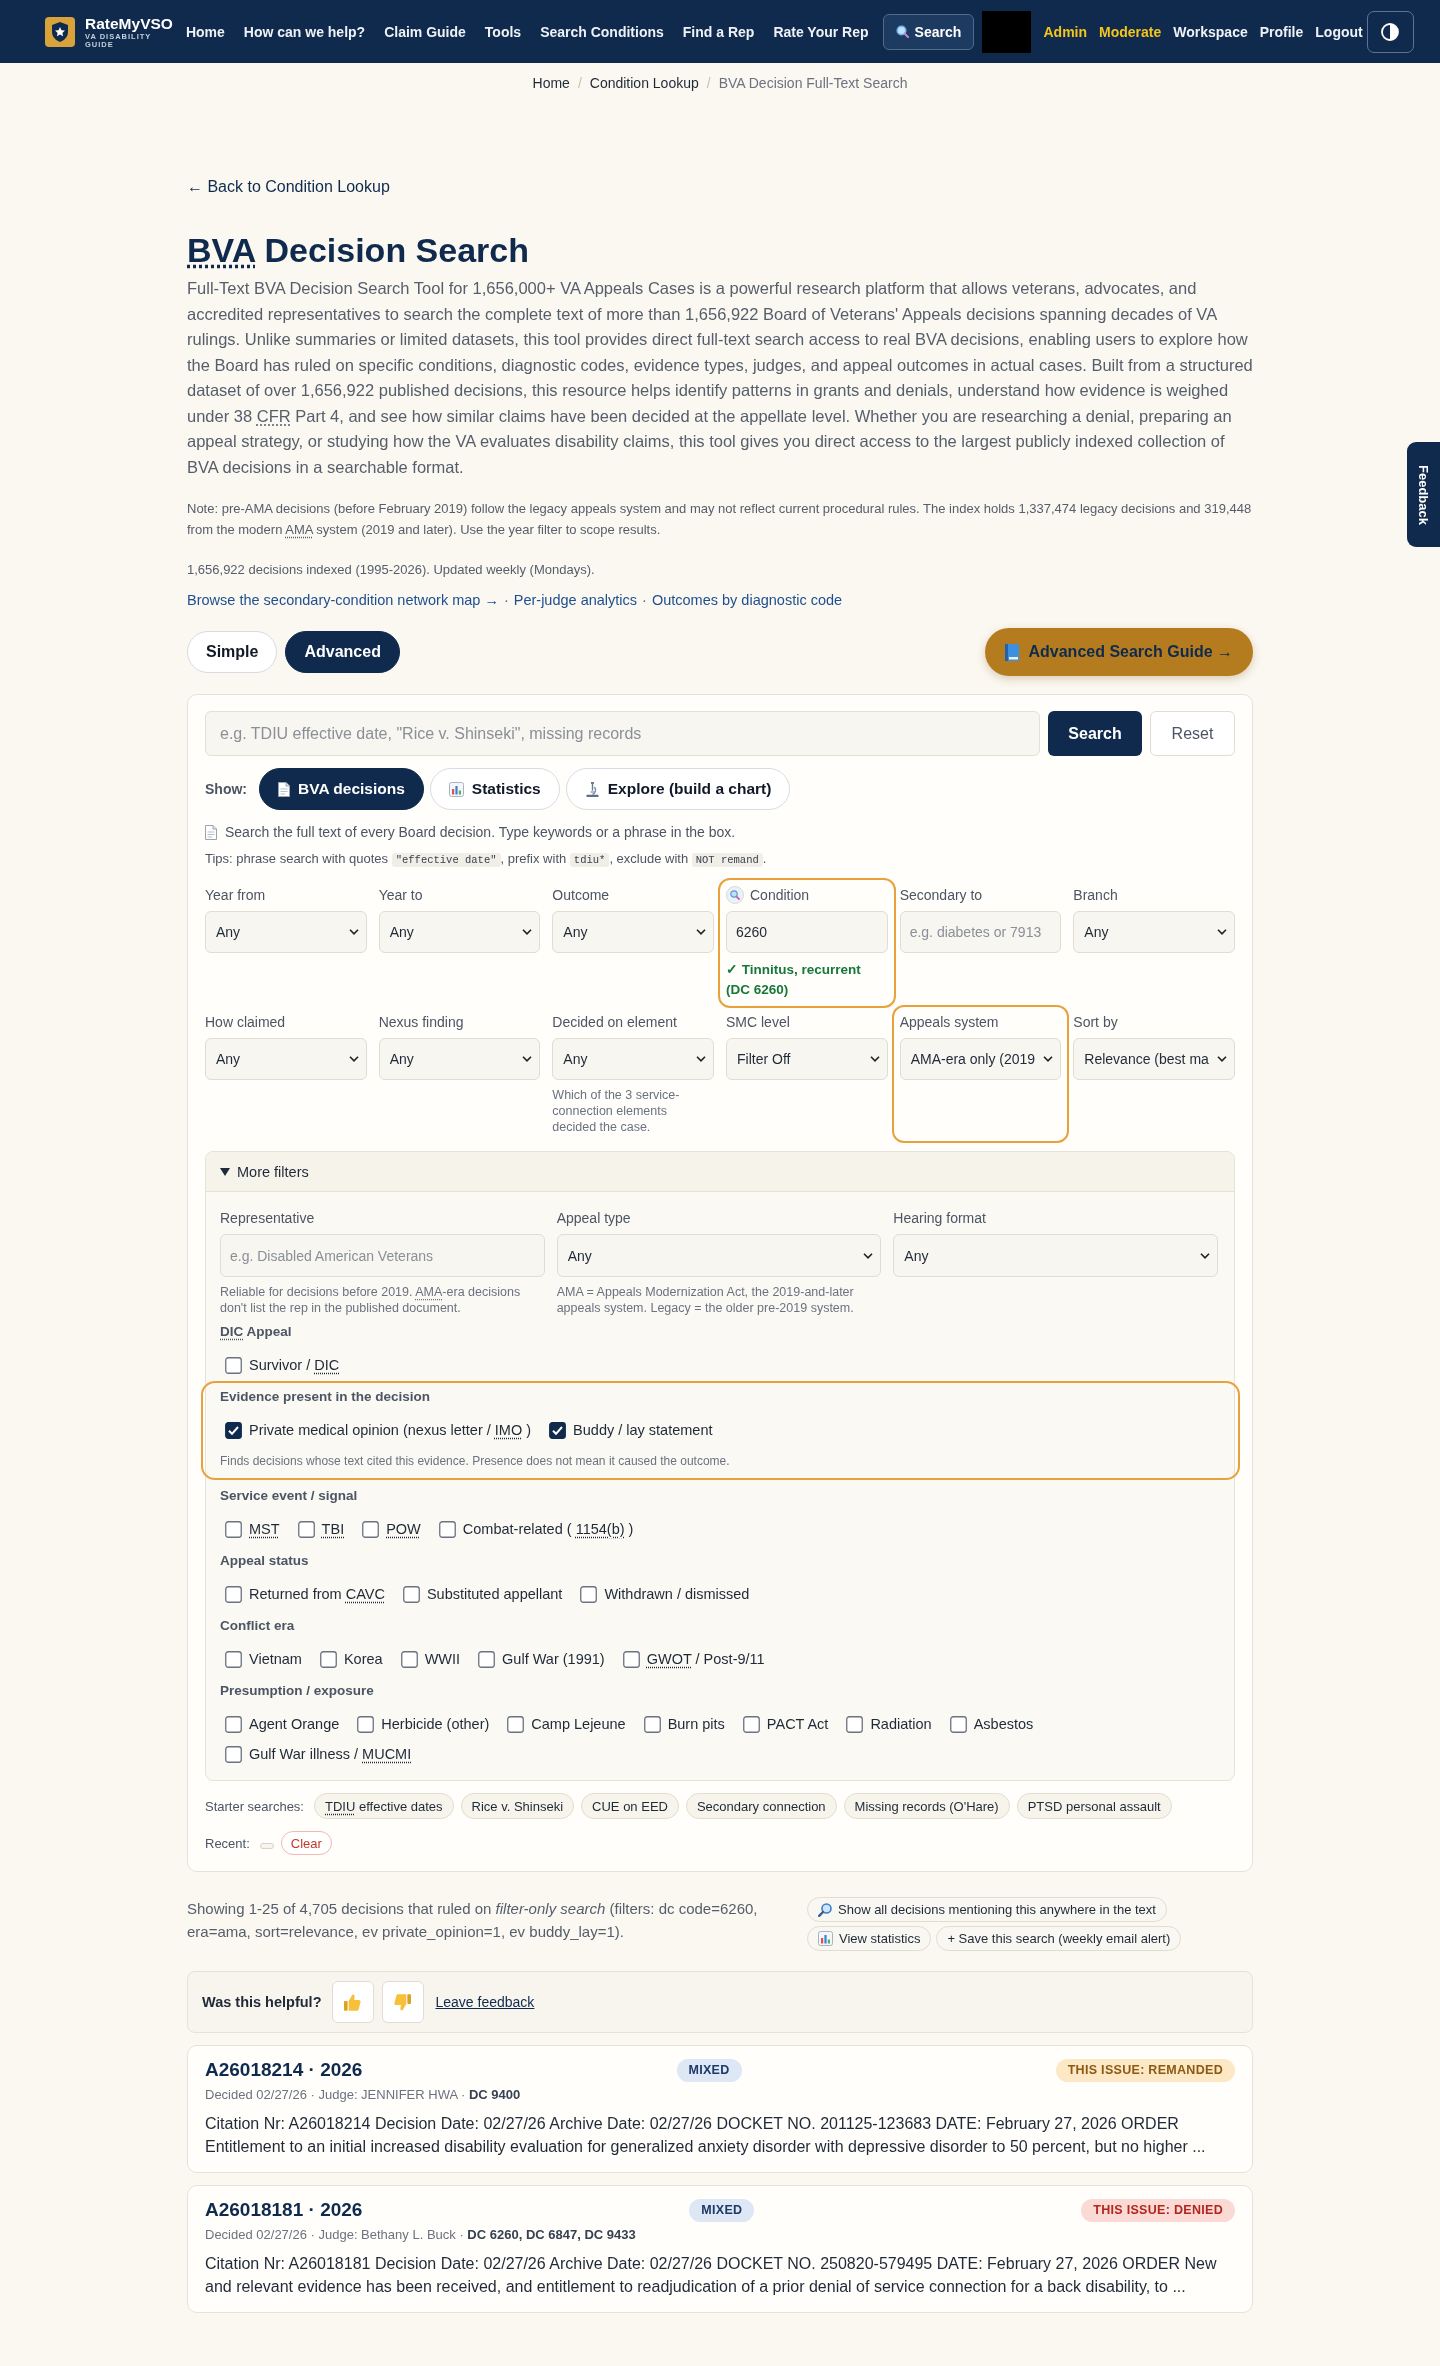 The image size is (1440, 2366). Describe the element at coordinates (1192, 733) in the screenshot. I see `reset-button: Reset` at that location.